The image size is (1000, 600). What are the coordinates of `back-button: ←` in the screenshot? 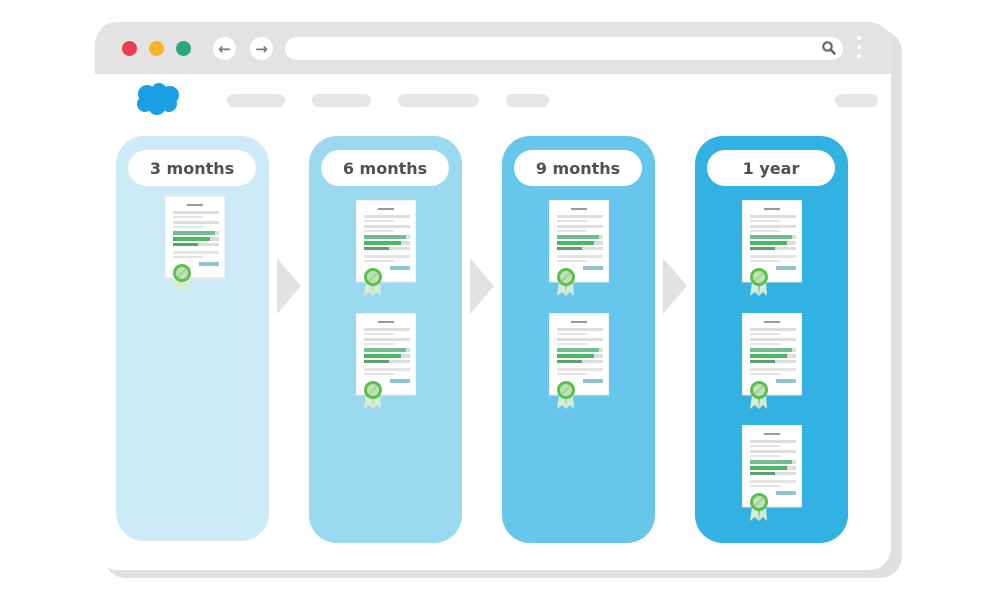 It's located at (224, 48).